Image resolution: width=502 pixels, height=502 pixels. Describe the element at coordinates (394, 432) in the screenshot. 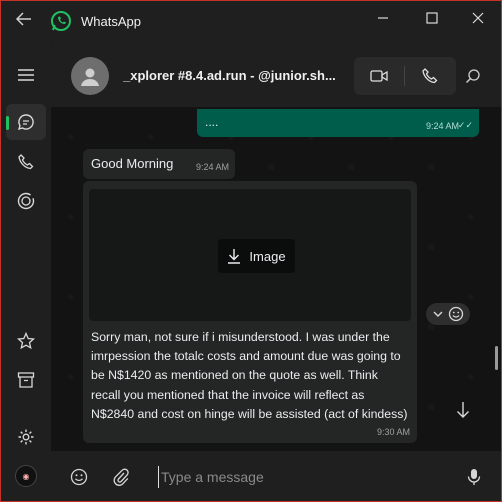

I see `message-time: 9:30 AM` at that location.